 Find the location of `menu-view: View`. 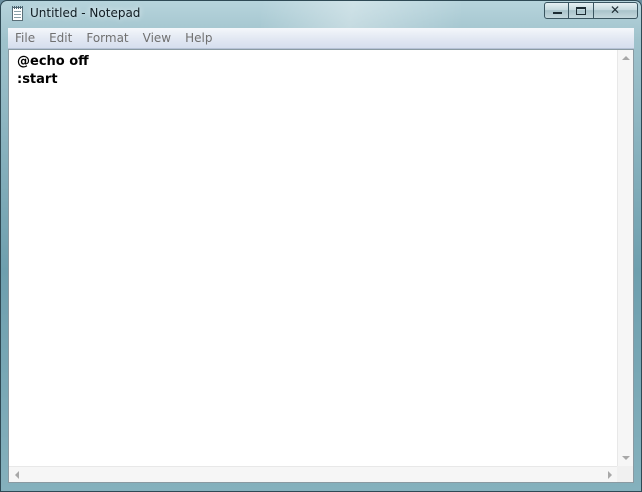

menu-view: View is located at coordinates (157, 38).